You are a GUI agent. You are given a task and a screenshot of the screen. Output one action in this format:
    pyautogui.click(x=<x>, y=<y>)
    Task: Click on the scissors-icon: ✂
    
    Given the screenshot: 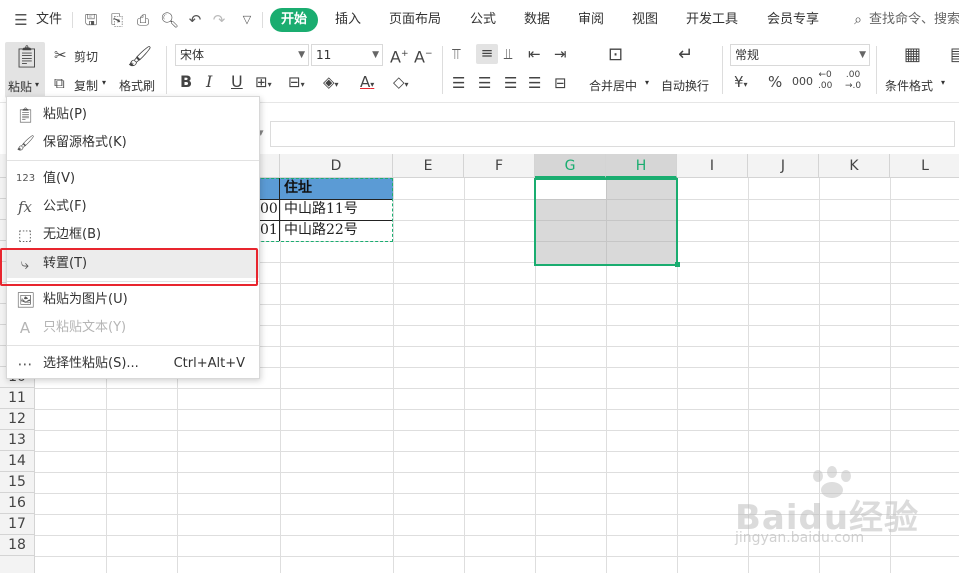 What is the action you would take?
    pyautogui.click(x=60, y=55)
    